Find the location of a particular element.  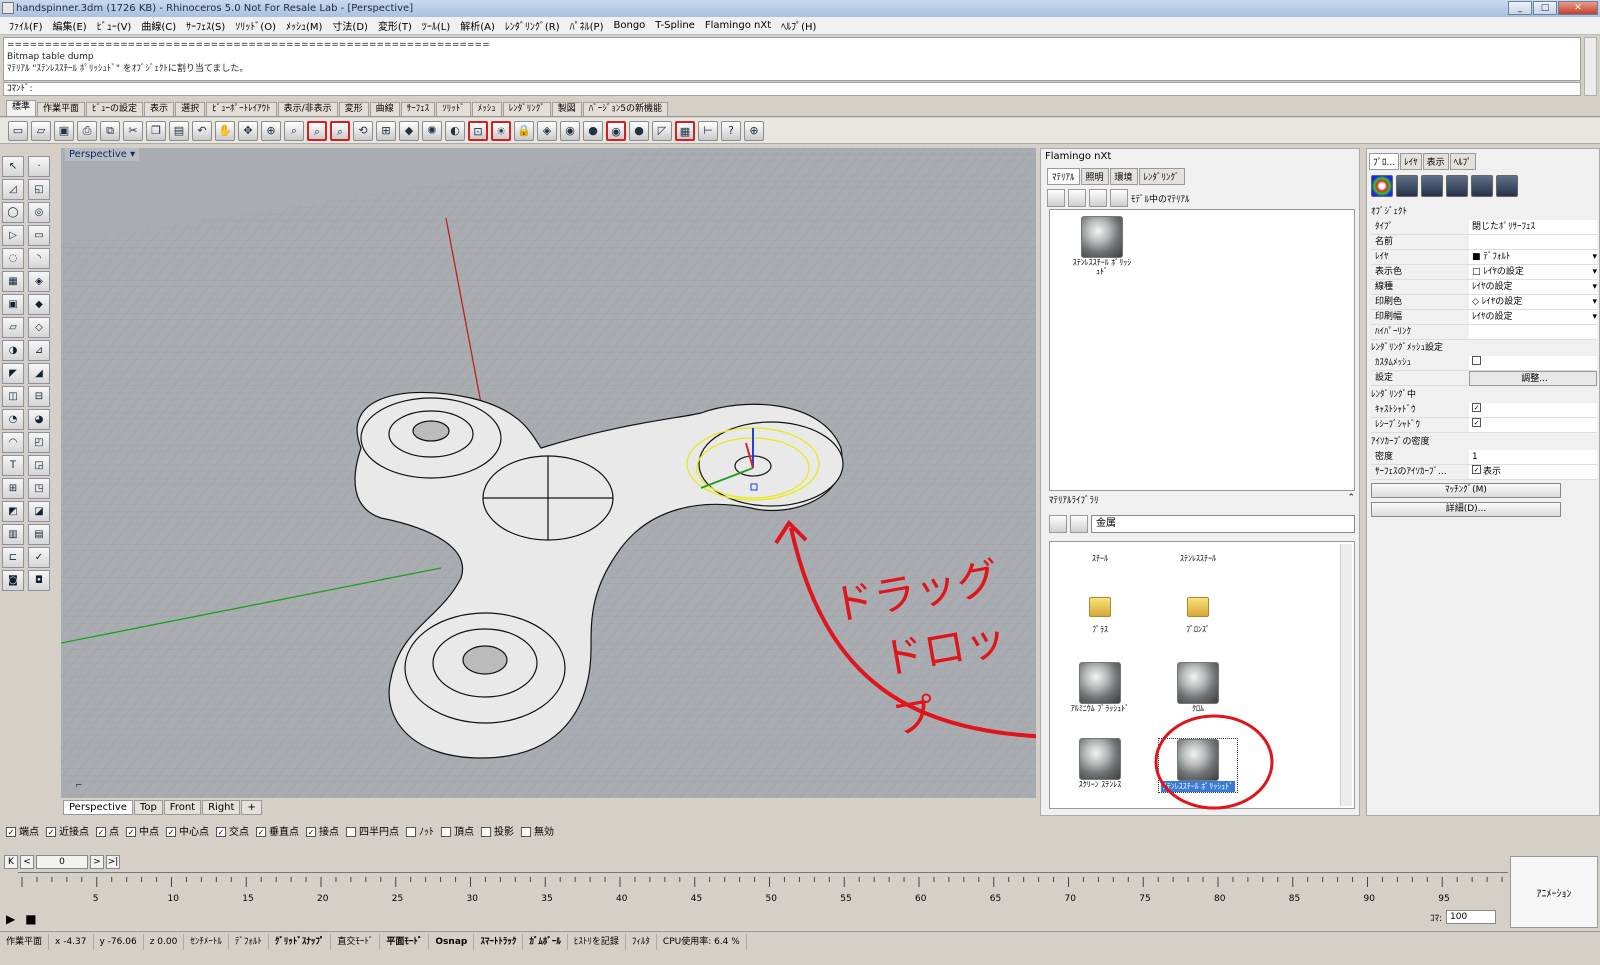

menu-item: ﾌｧｲﾙ(F) is located at coordinates (26, 25).